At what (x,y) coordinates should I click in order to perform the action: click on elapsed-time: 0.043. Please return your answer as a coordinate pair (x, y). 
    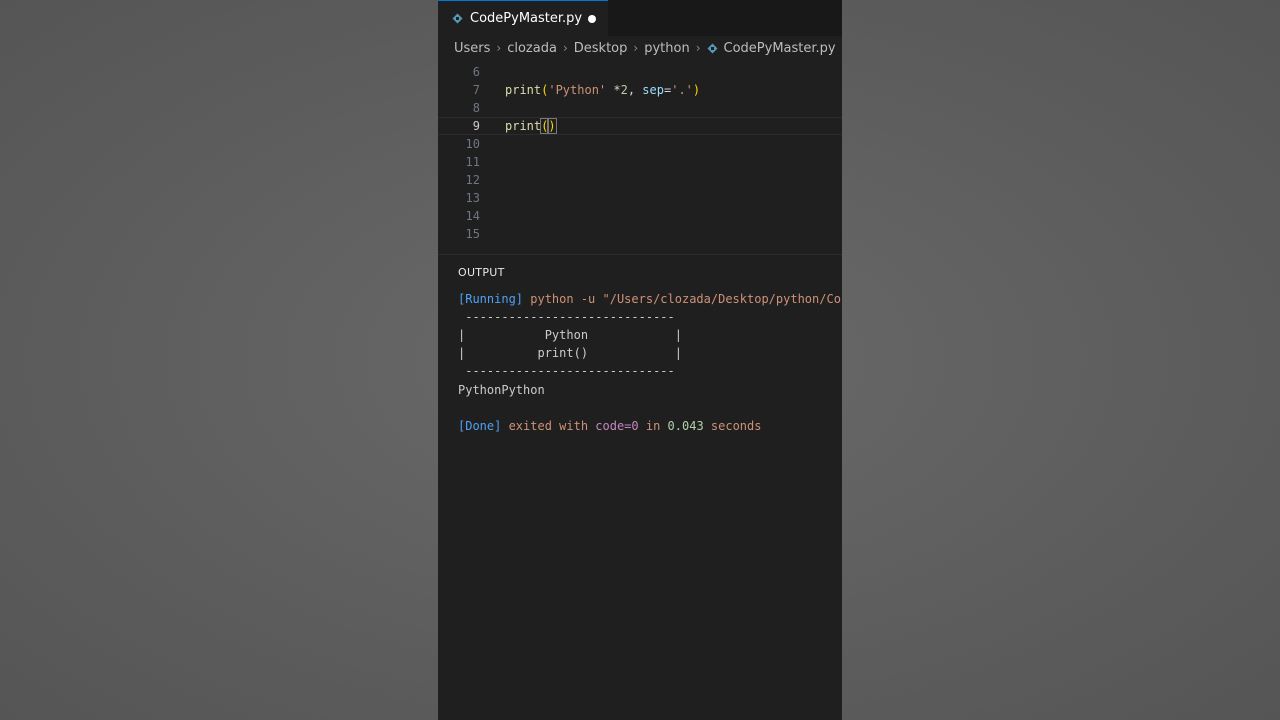
    Looking at the image, I should click on (685, 426).